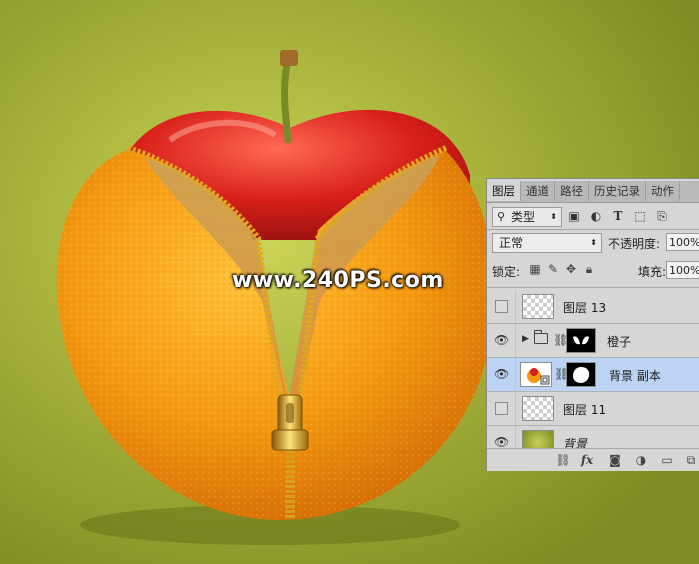 This screenshot has width=699, height=564. What do you see at coordinates (547, 243) in the screenshot?
I see `blend-mode-select: 正常 ⬍` at bounding box center [547, 243].